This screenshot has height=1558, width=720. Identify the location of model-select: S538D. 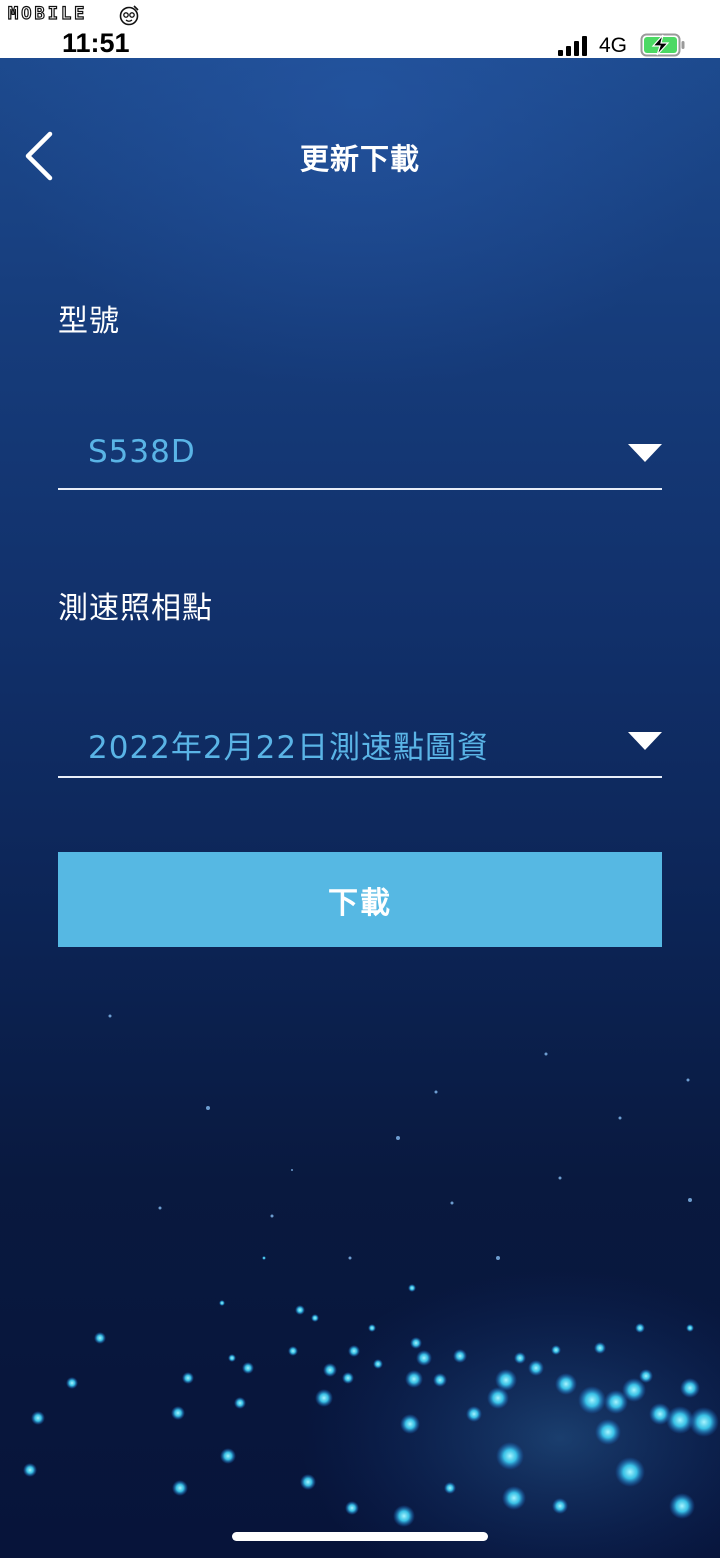
(360, 453).